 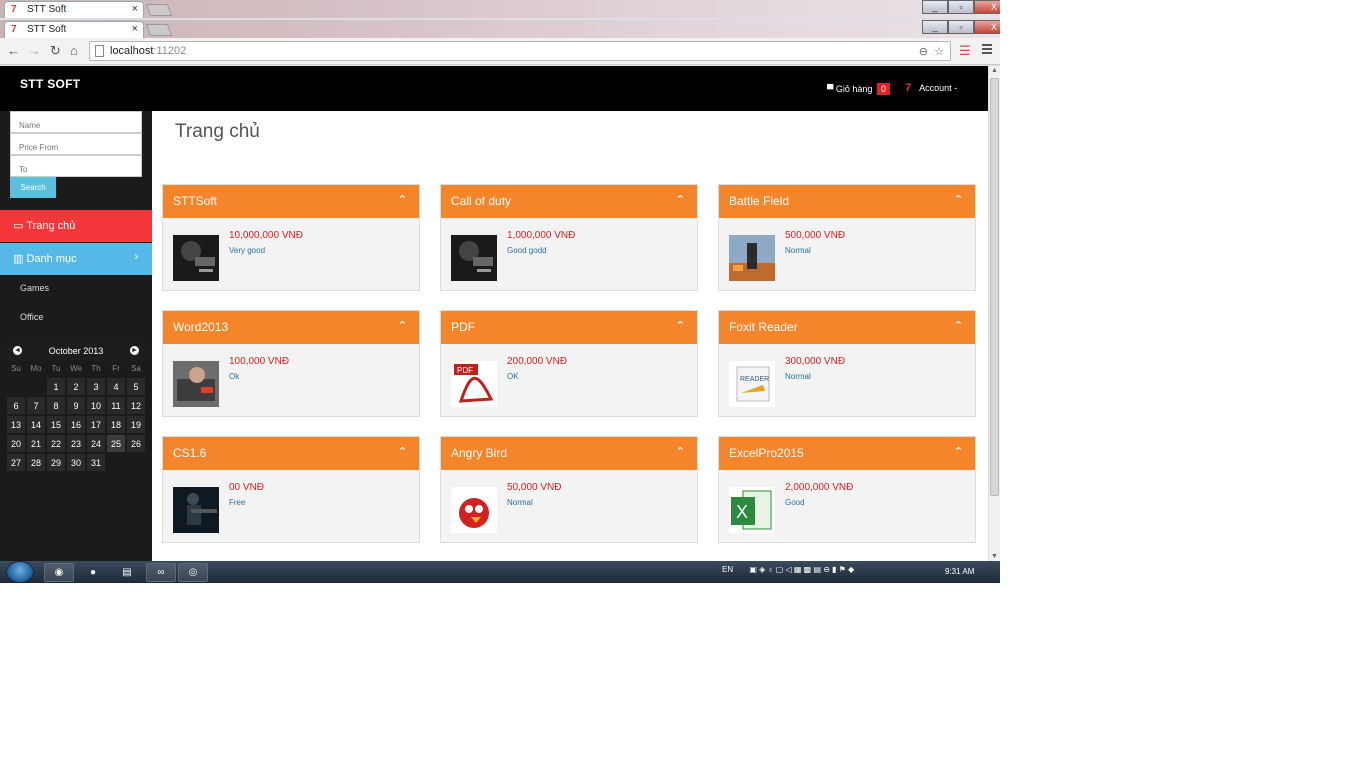 I want to click on product-name: STTSoft, so click(x=195, y=201).